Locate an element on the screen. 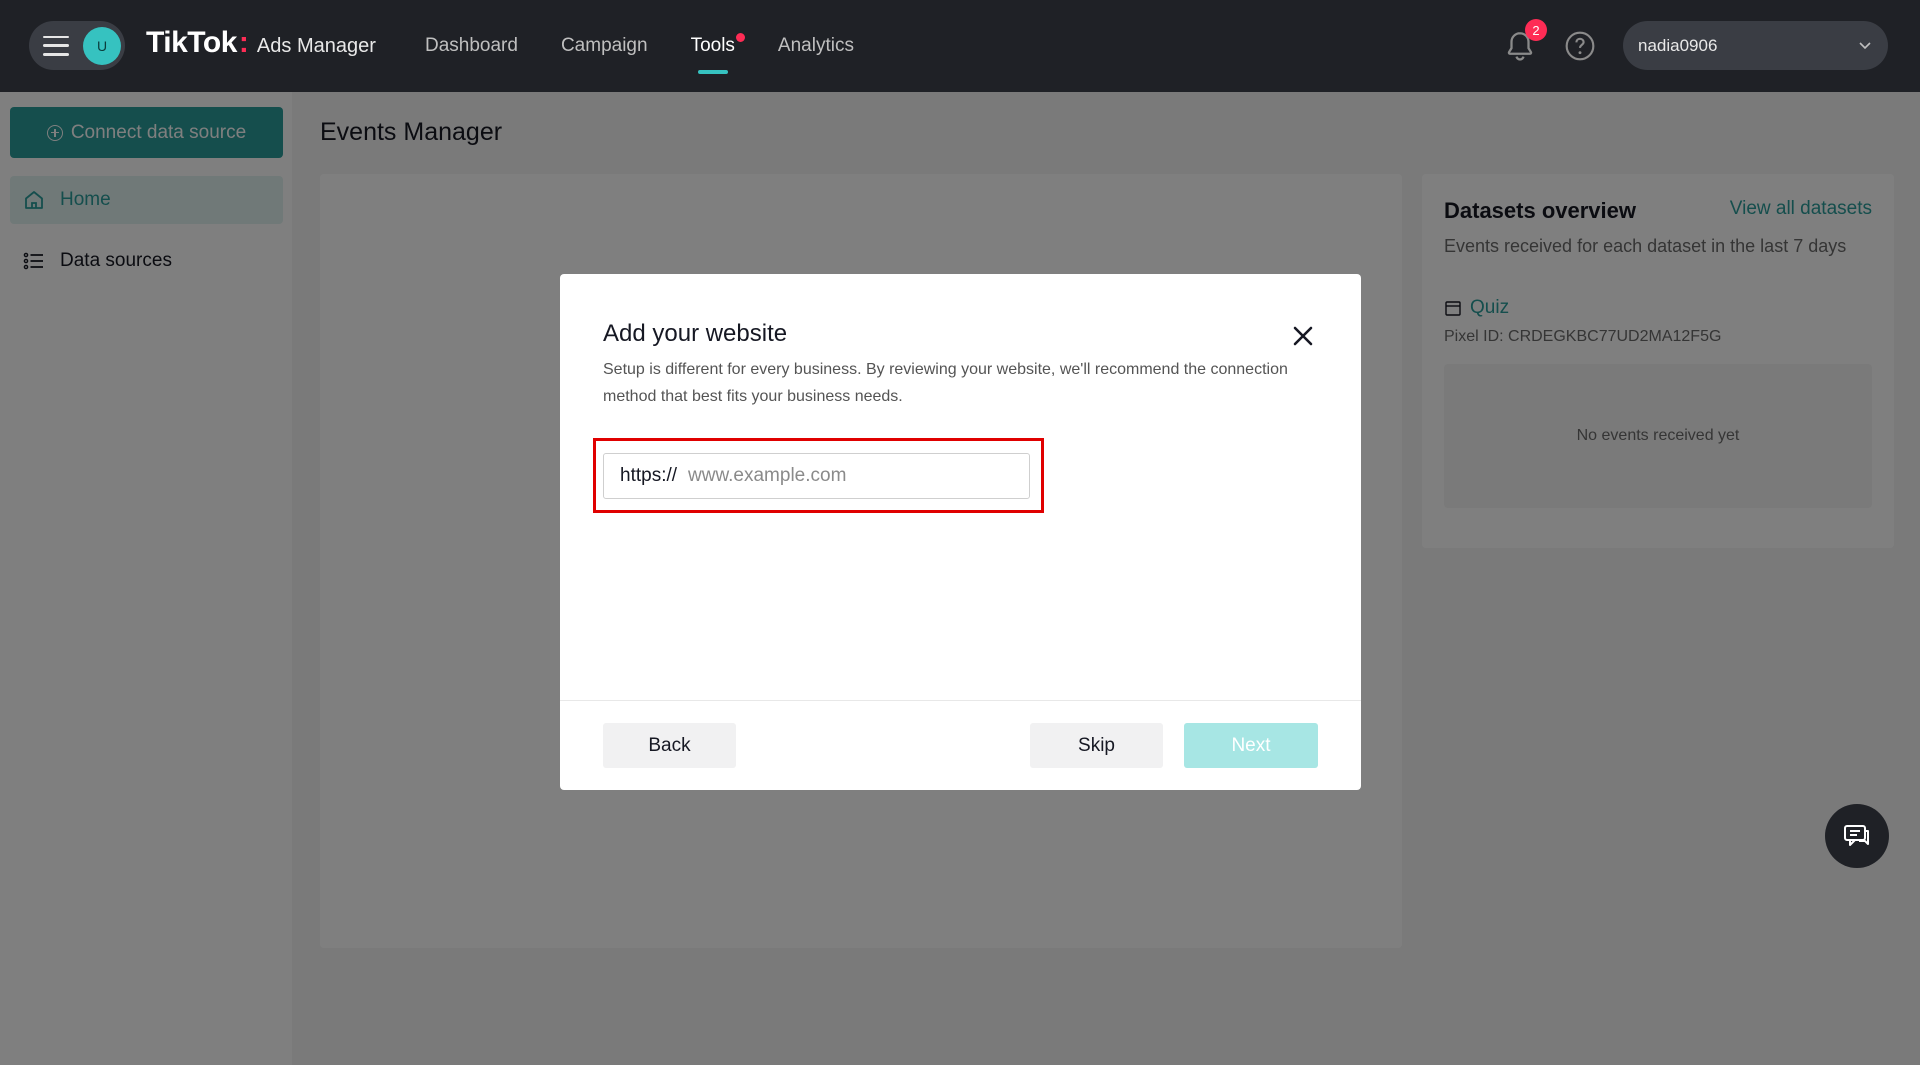 Image resolution: width=1920 pixels, height=1065 pixels. nav-tools: Tools is located at coordinates (717, 46).